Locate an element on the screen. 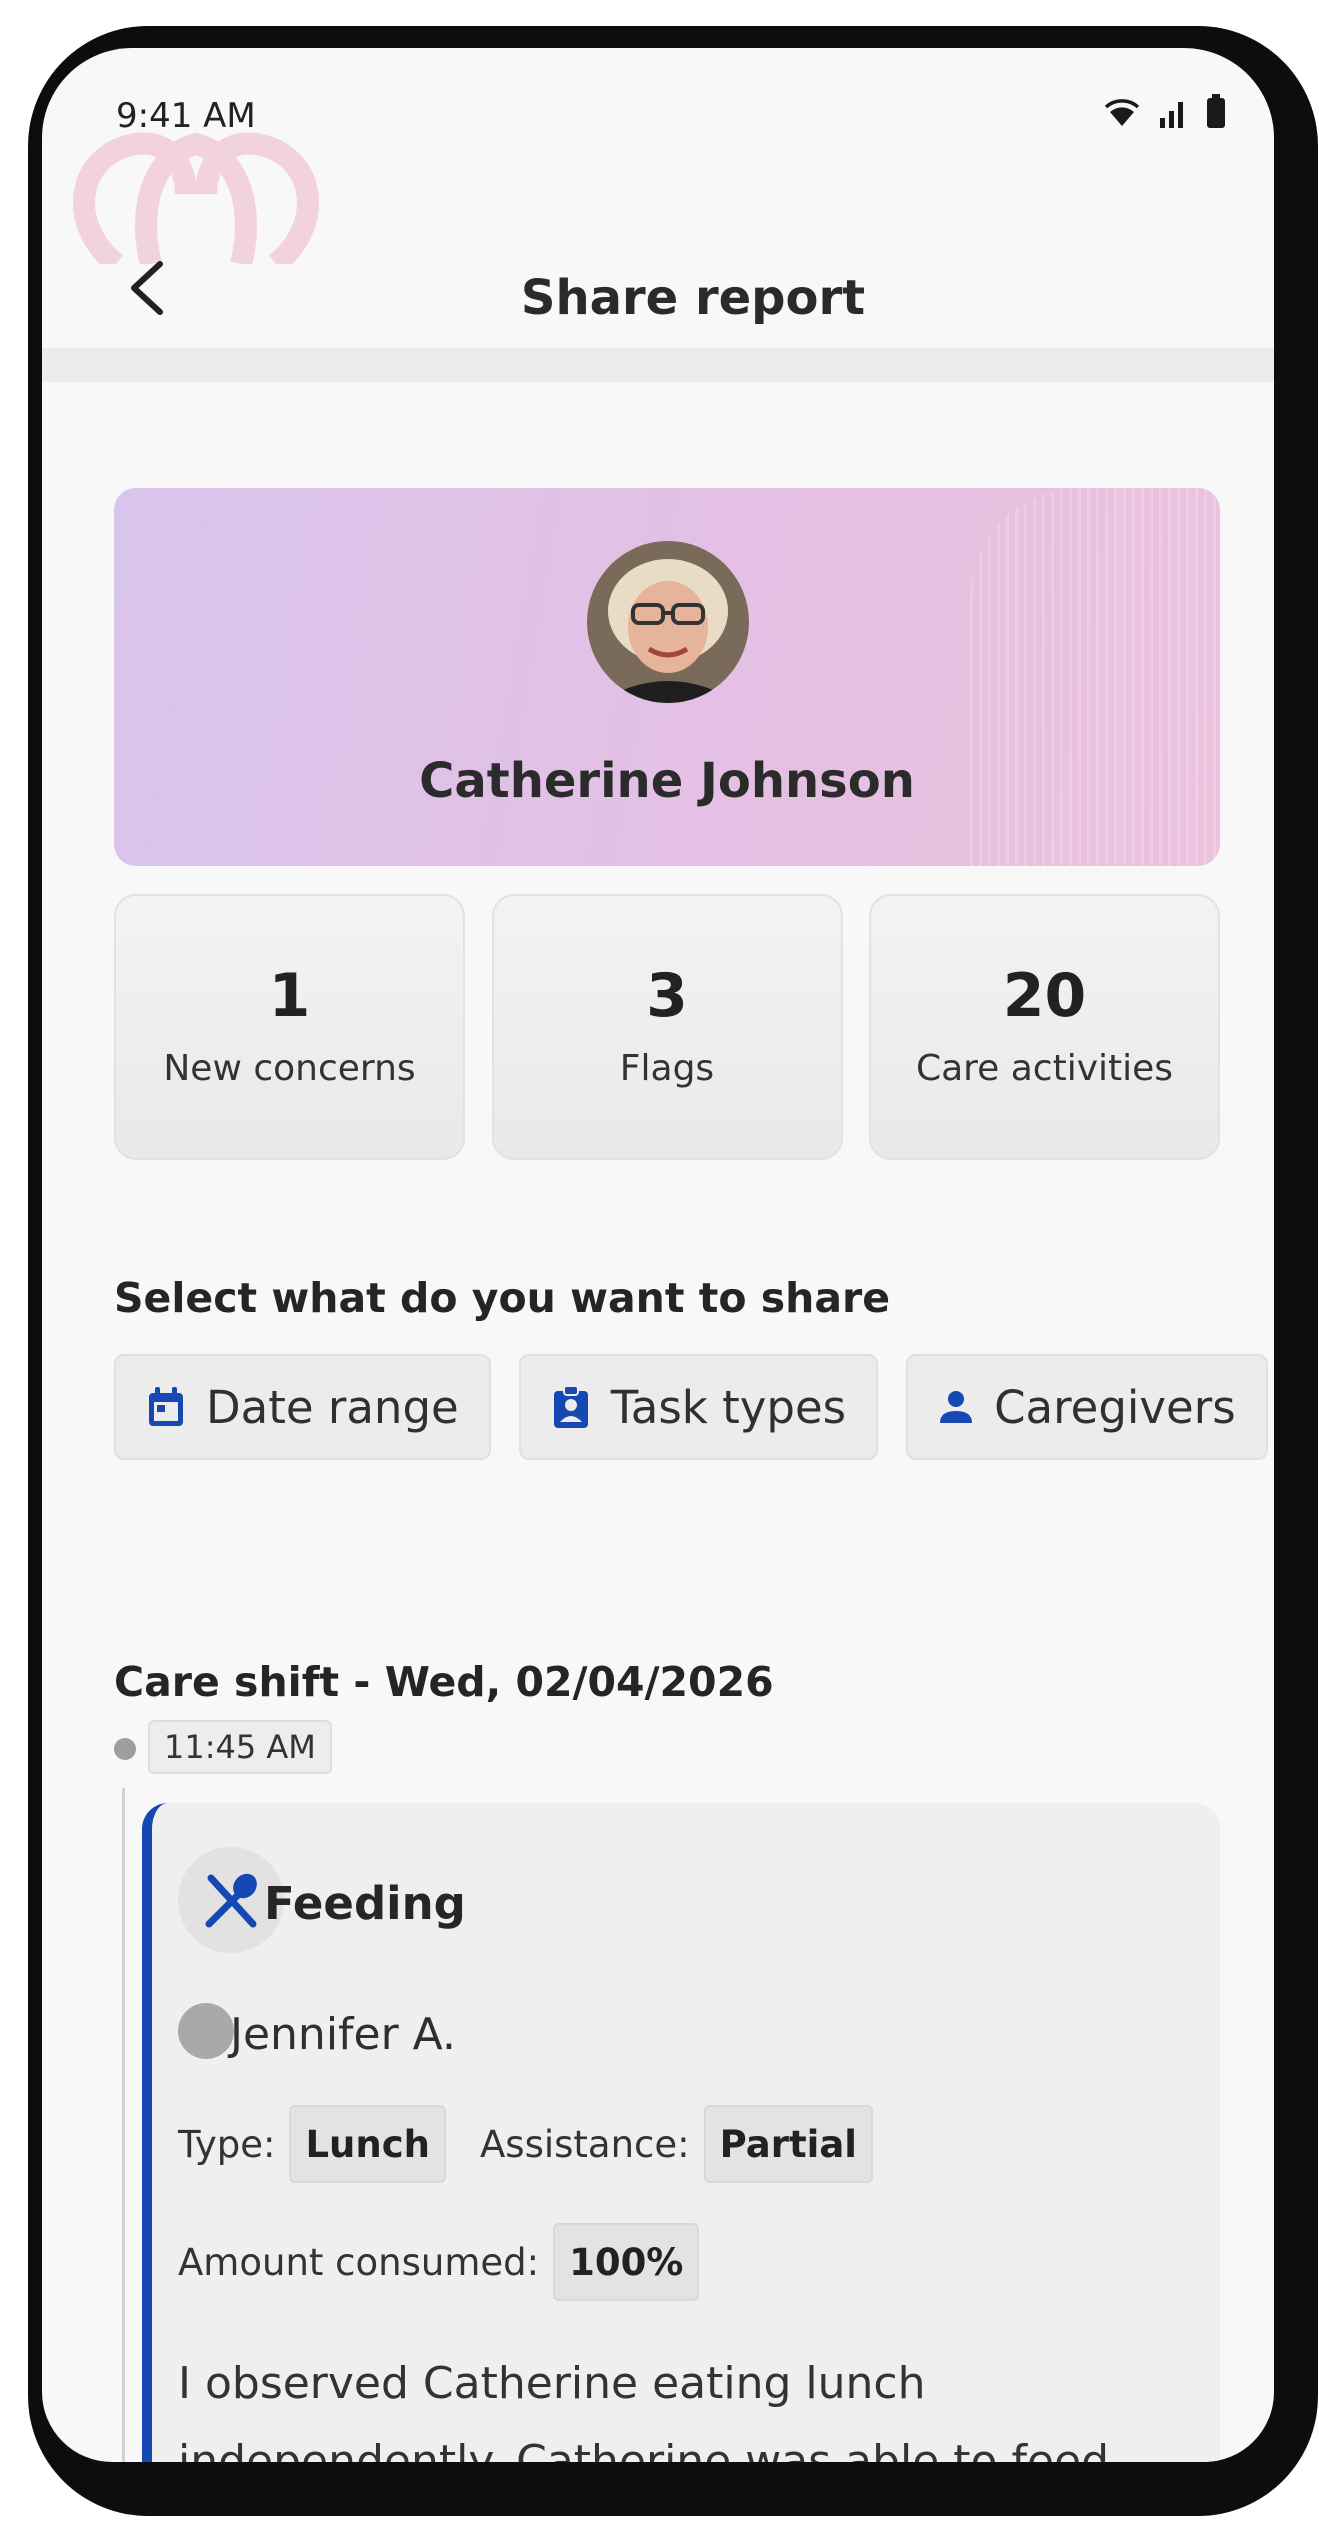  app-bar: Share report is located at coordinates (658, 273).